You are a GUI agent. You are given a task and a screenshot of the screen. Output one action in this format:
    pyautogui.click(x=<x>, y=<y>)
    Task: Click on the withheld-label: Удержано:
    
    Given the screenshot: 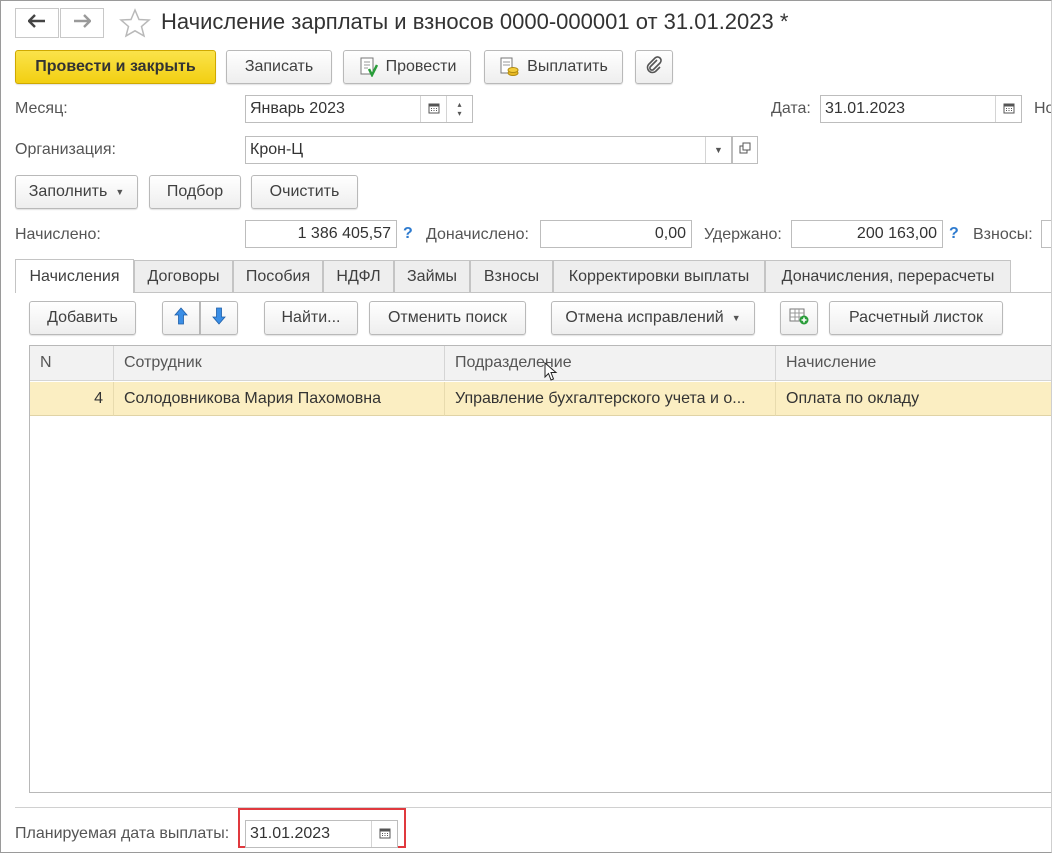 What is the action you would take?
    pyautogui.click(x=743, y=234)
    